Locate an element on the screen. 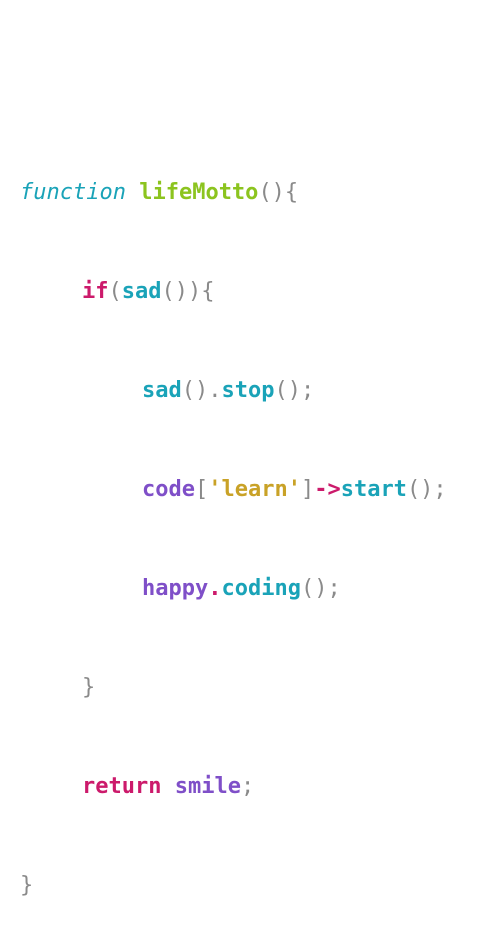 Image resolution: width=500 pixels, height=935 pixels. sad-call: sad is located at coordinates (141, 291).